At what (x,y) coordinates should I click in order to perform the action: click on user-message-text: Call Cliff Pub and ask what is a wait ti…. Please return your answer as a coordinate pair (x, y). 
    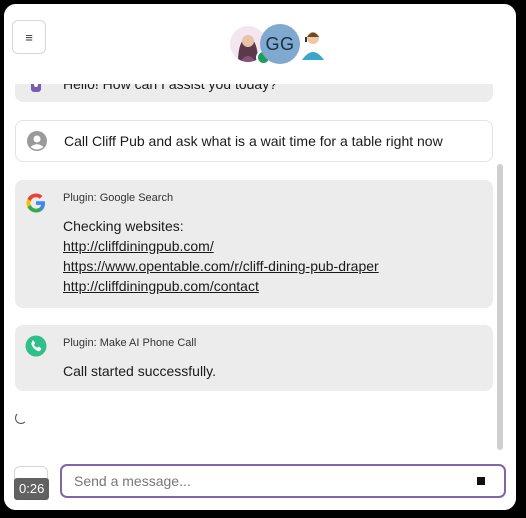
    Looking at the image, I should click on (253, 141).